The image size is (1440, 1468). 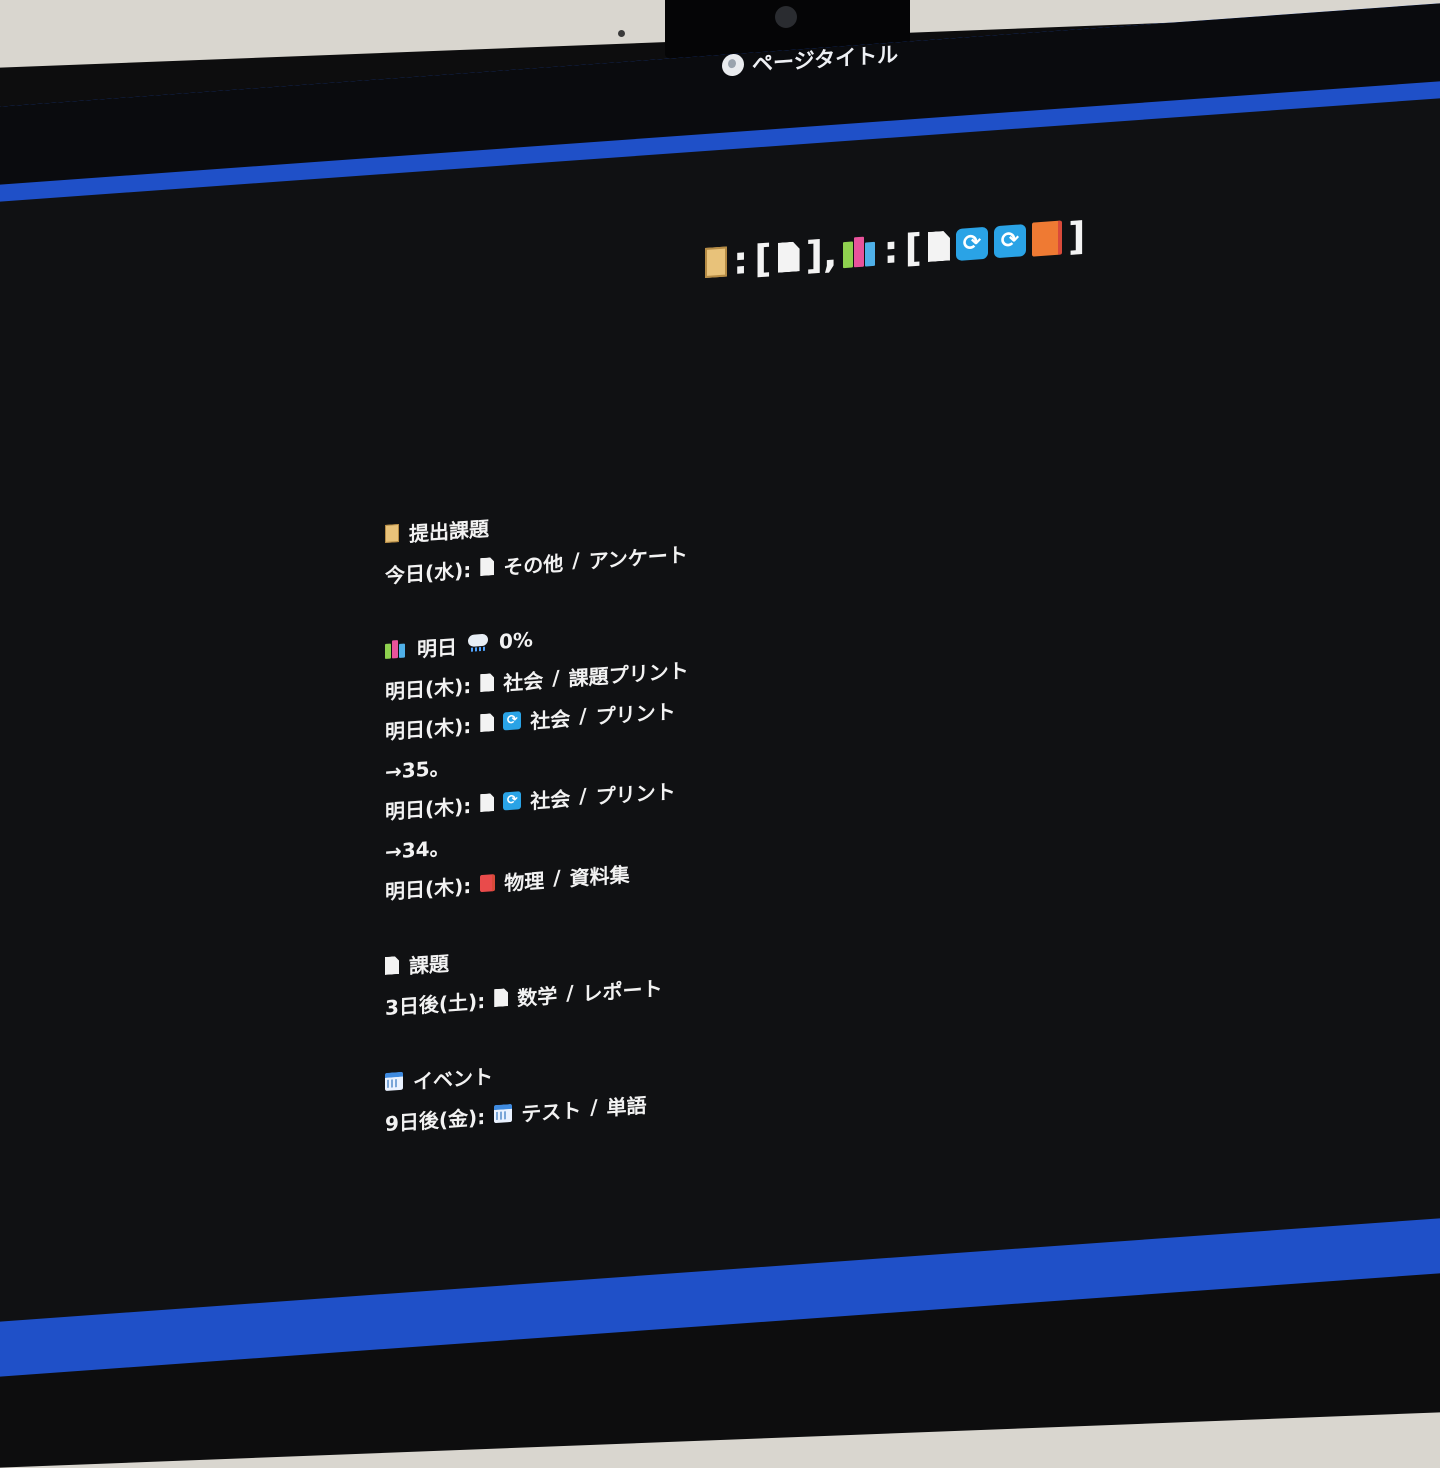 I want to click on item-name: 課題プリント, so click(x=628, y=674).